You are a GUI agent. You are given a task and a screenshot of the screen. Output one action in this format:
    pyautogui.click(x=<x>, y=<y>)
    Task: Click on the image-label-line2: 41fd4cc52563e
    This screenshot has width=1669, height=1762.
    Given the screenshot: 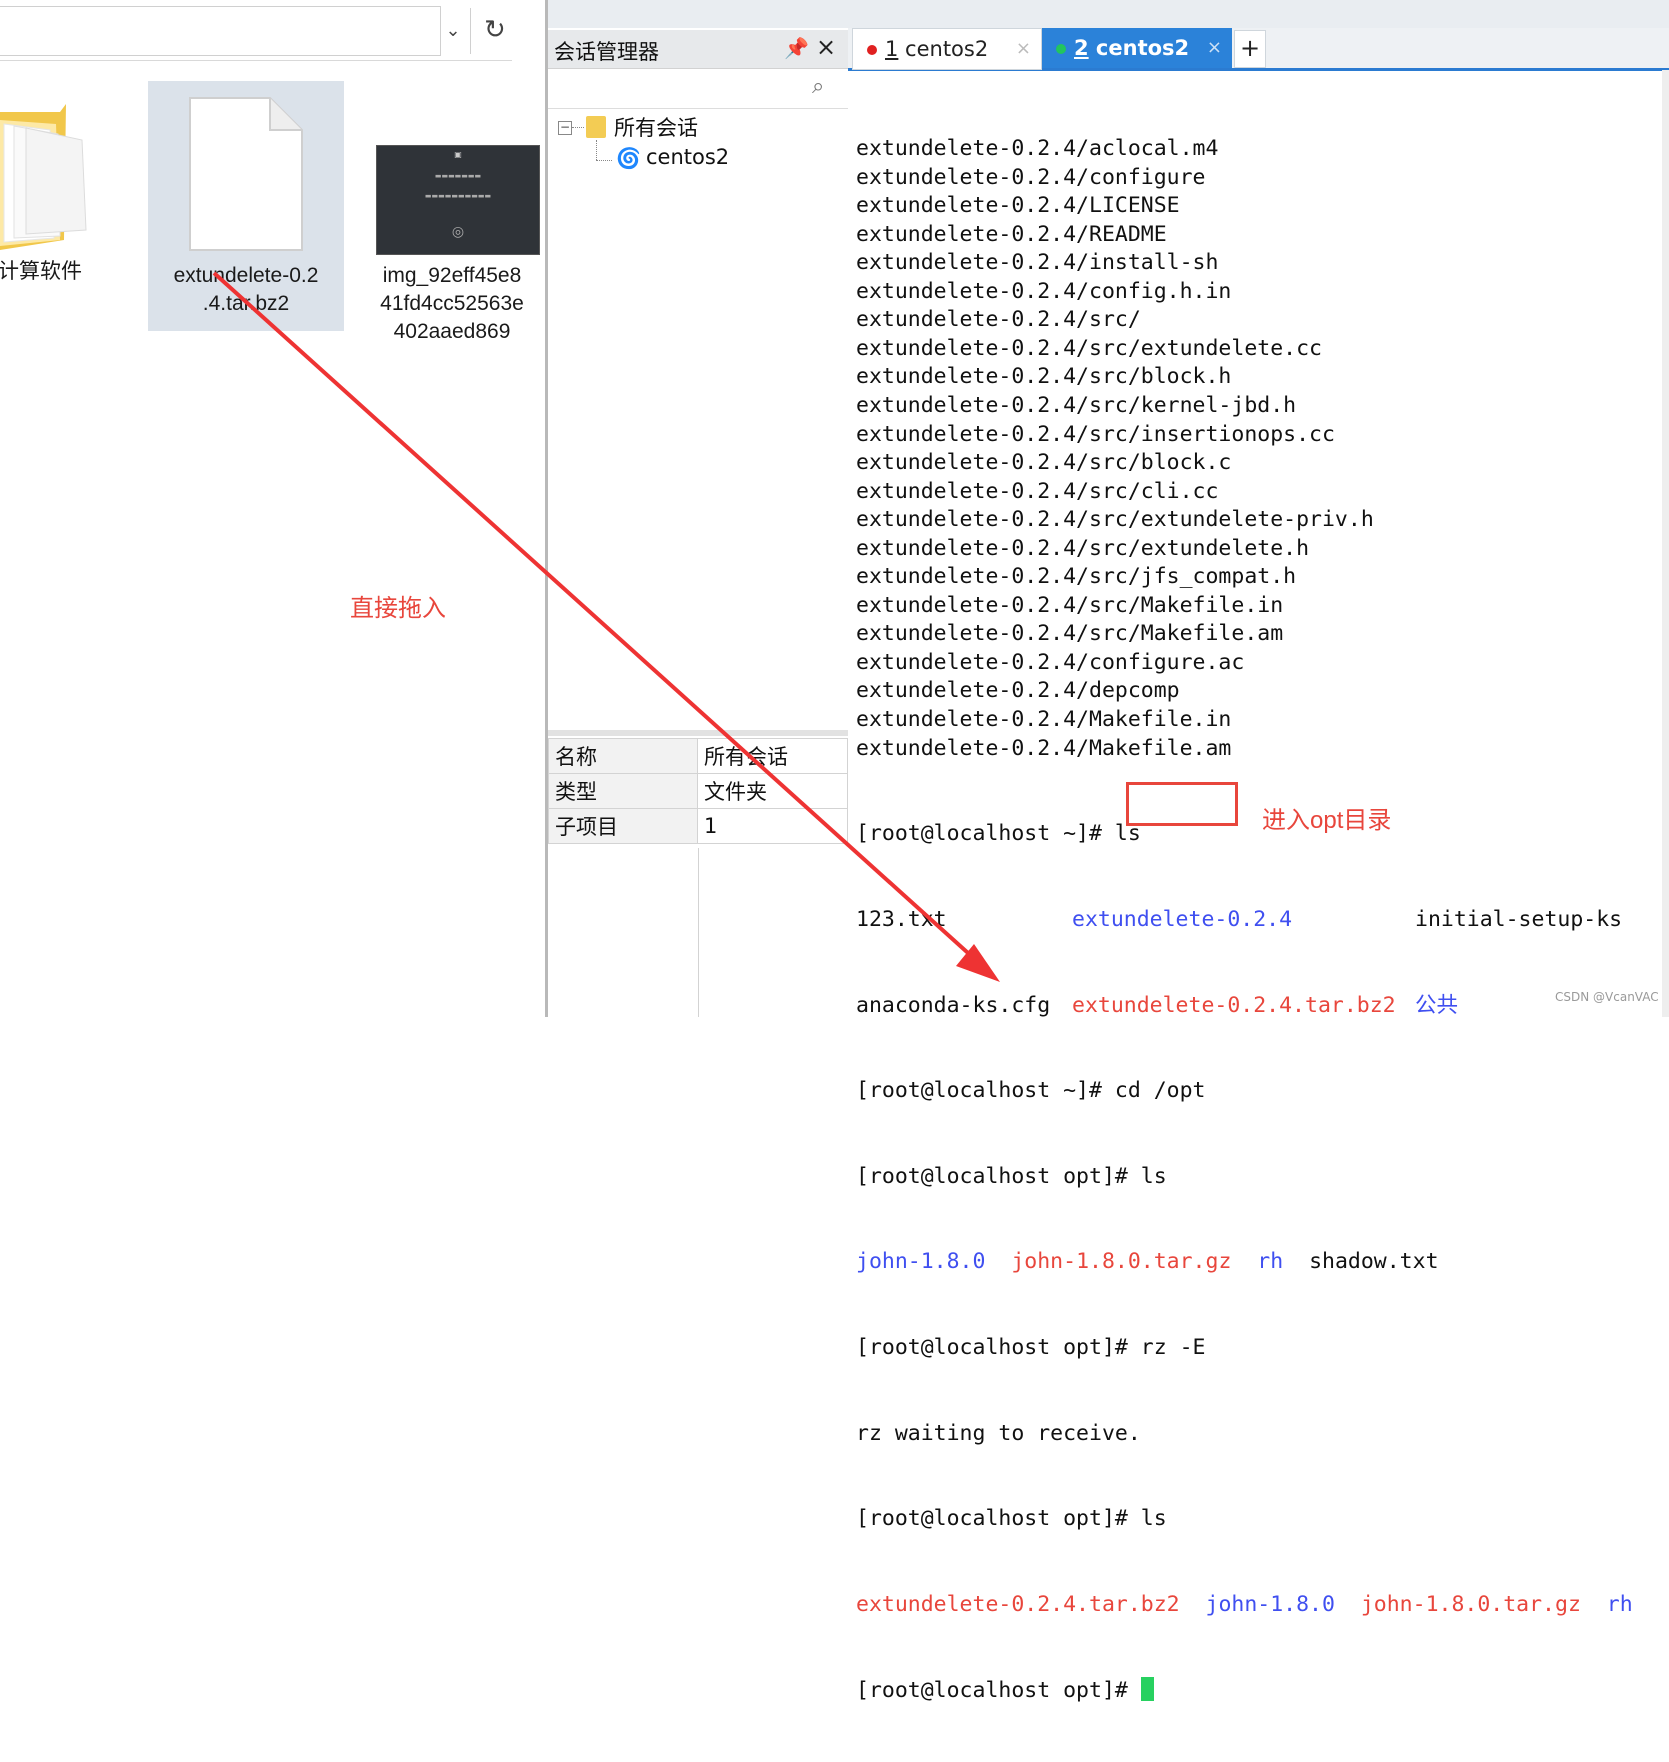 What is the action you would take?
    pyautogui.click(x=452, y=303)
    